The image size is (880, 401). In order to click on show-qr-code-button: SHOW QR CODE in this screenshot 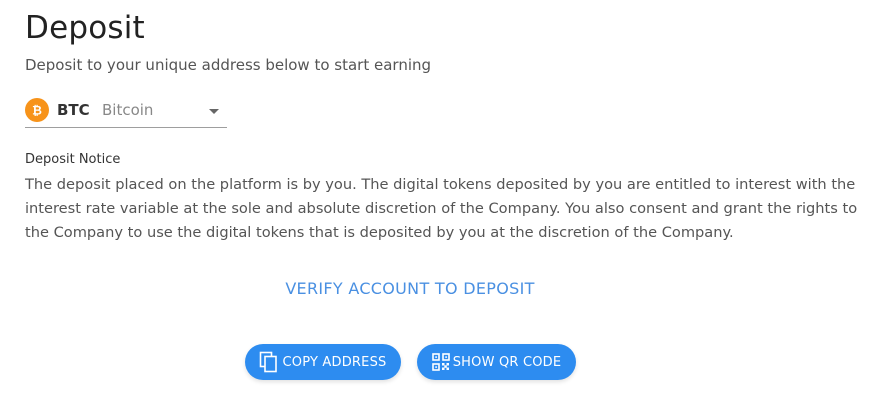, I will do `click(496, 362)`.